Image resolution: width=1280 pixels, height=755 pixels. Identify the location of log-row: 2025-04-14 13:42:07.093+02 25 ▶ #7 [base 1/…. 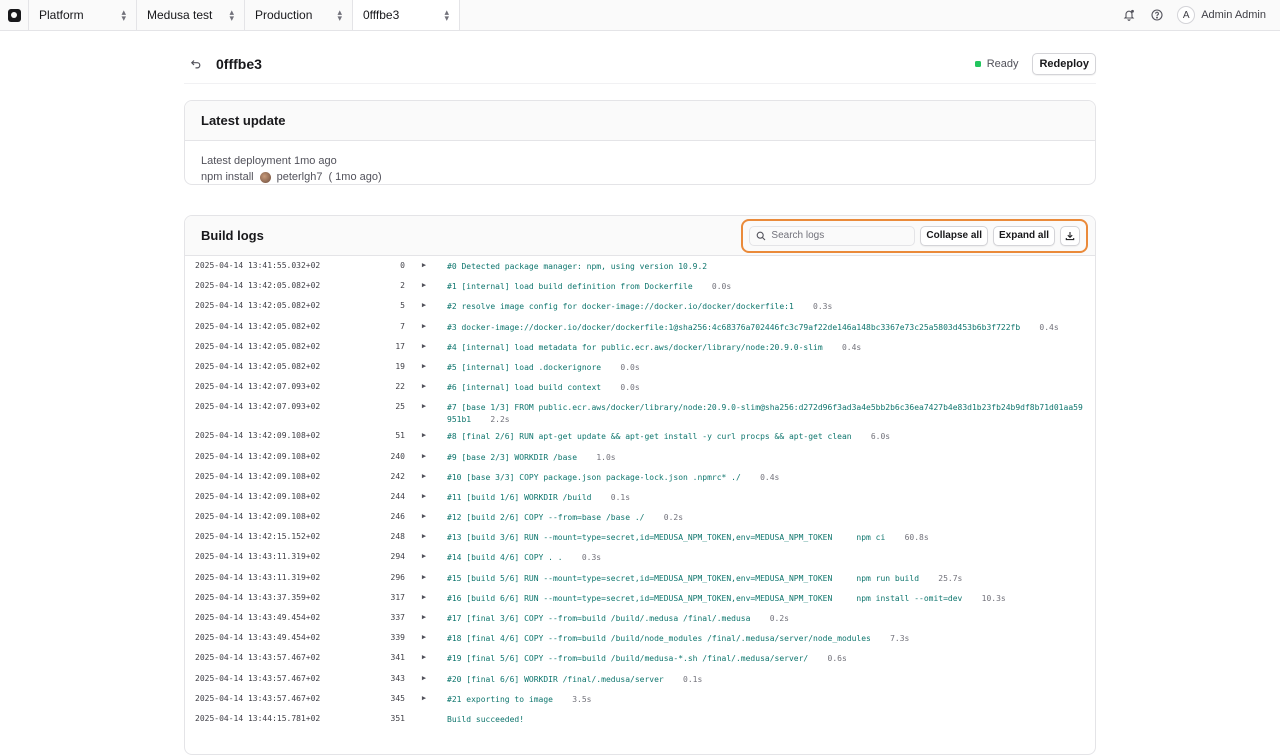
(640, 411).